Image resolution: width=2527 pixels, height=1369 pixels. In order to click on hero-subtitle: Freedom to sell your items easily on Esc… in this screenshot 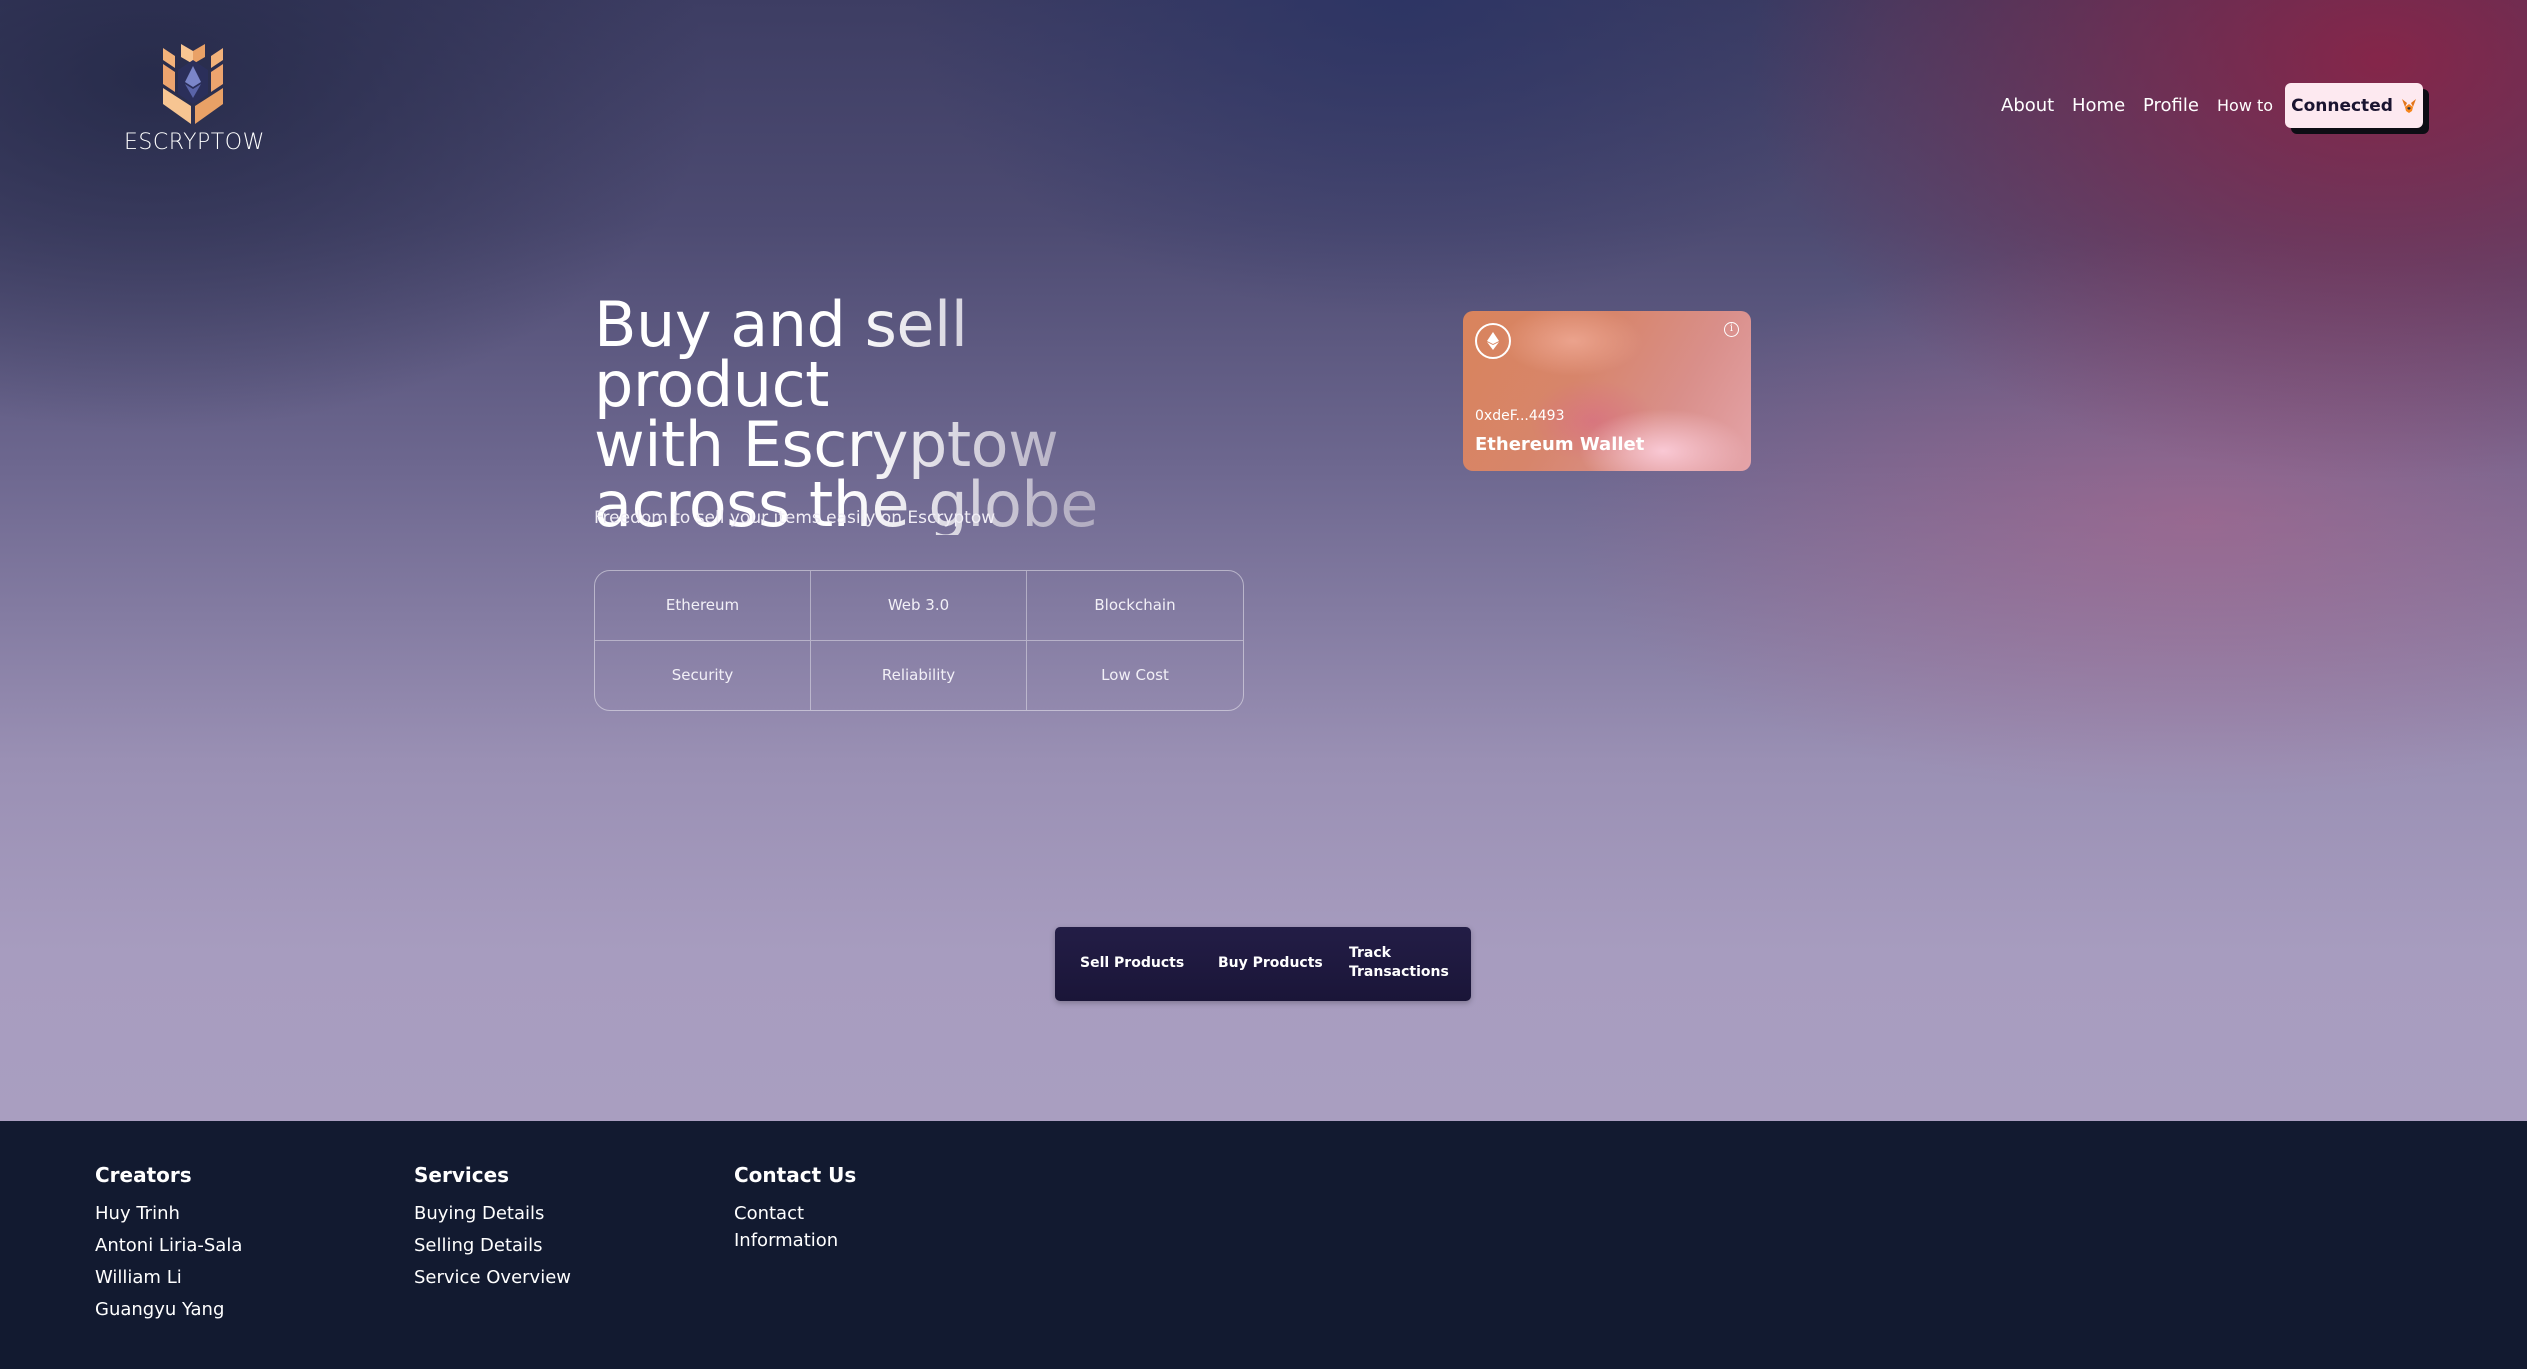, I will do `click(795, 518)`.